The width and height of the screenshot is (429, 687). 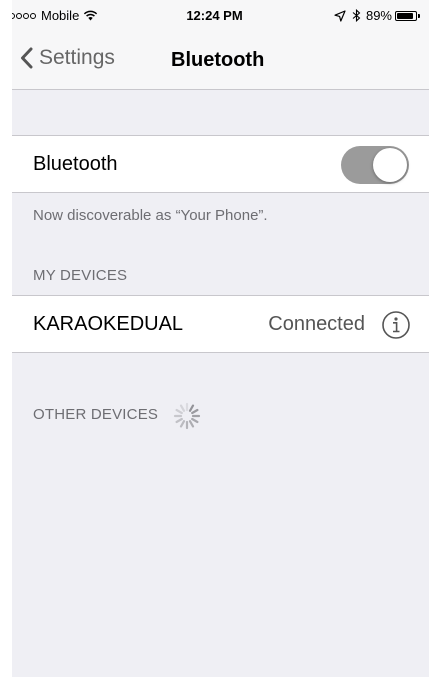 I want to click on bottom-edge, so click(x=214, y=682).